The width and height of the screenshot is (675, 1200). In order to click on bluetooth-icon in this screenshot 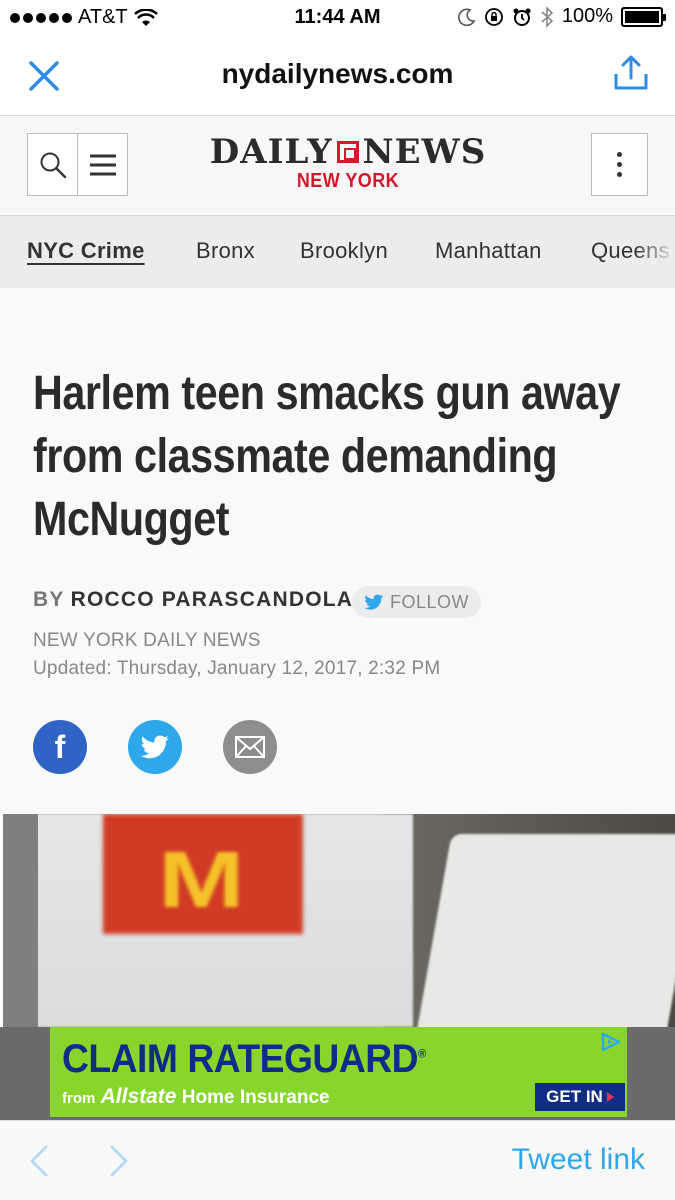, I will do `click(547, 16)`.